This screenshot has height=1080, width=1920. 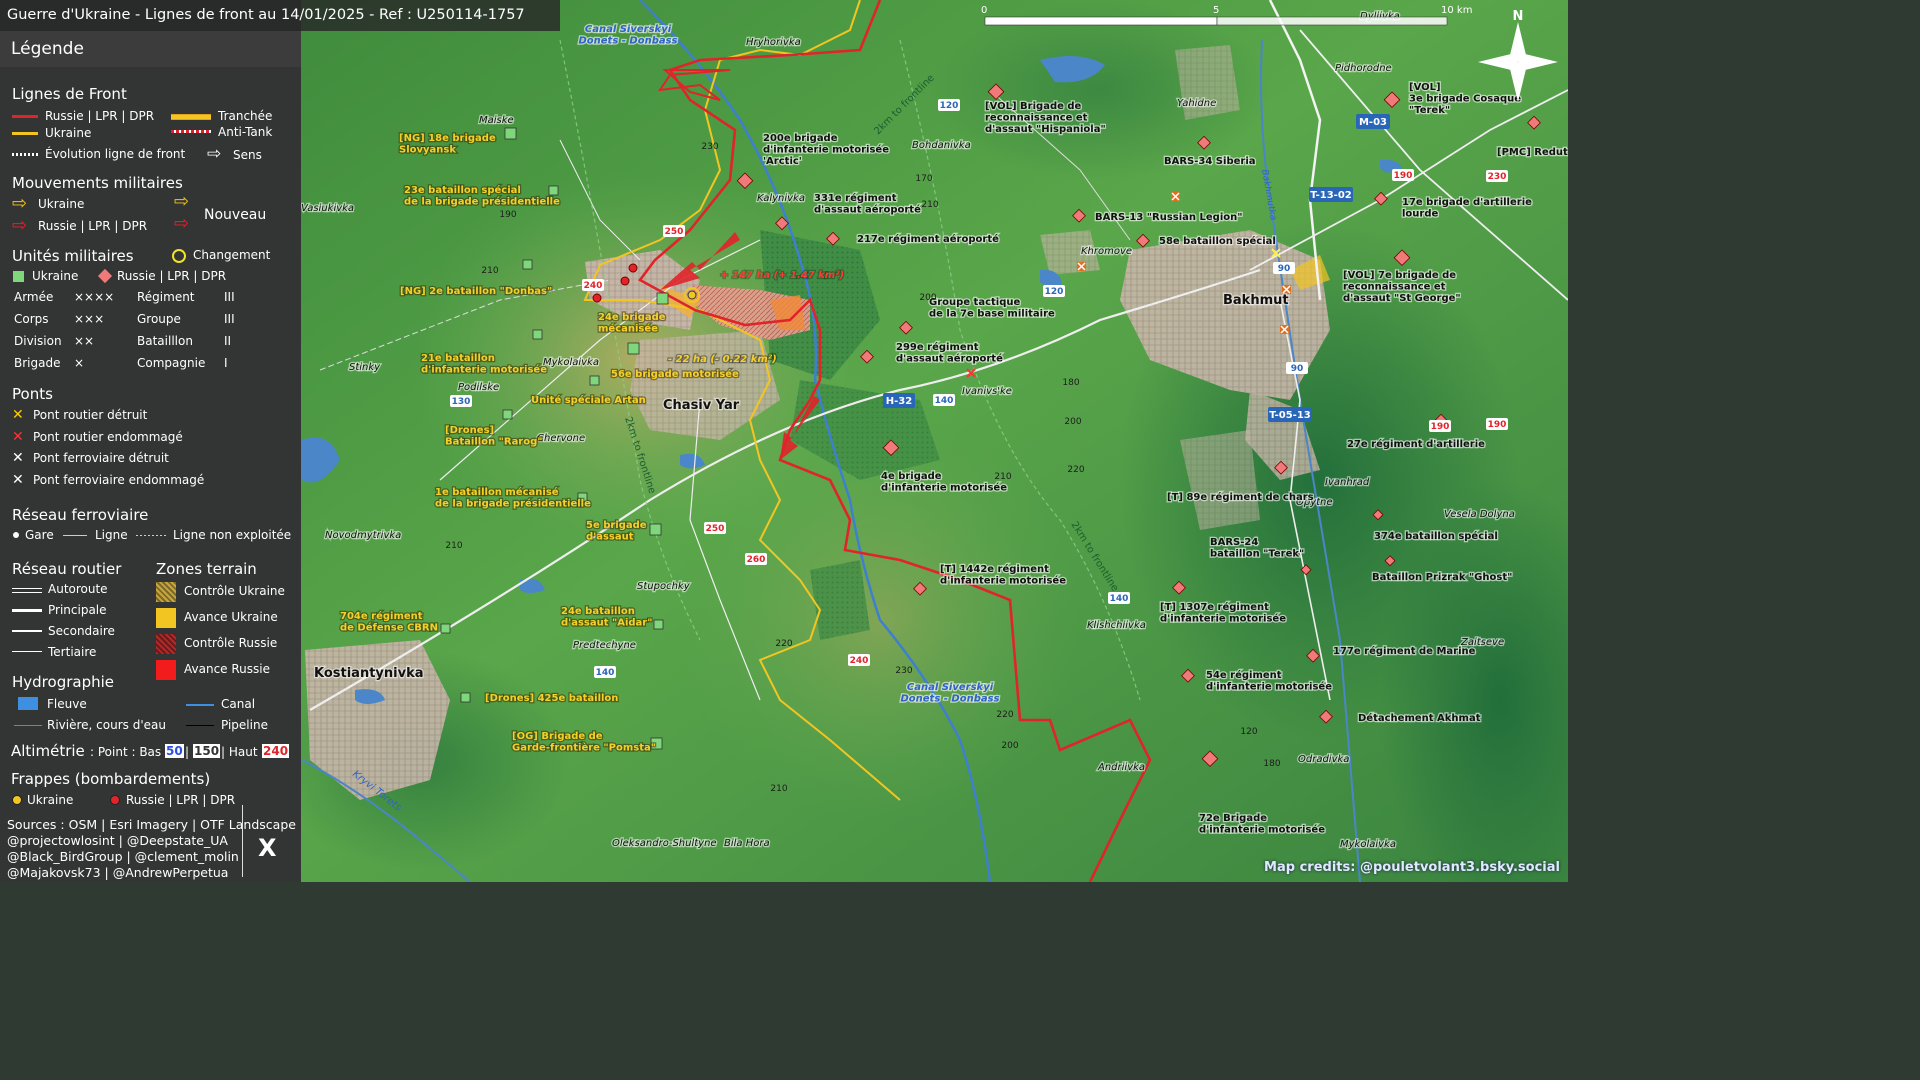 What do you see at coordinates (191, 131) in the screenshot?
I see `legend-swatch-antitank` at bounding box center [191, 131].